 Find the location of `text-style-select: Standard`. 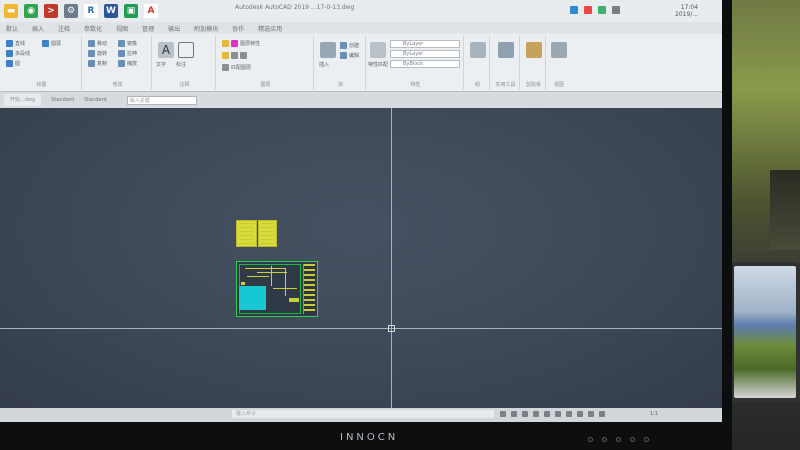

text-style-select: Standard is located at coordinates (62, 100).